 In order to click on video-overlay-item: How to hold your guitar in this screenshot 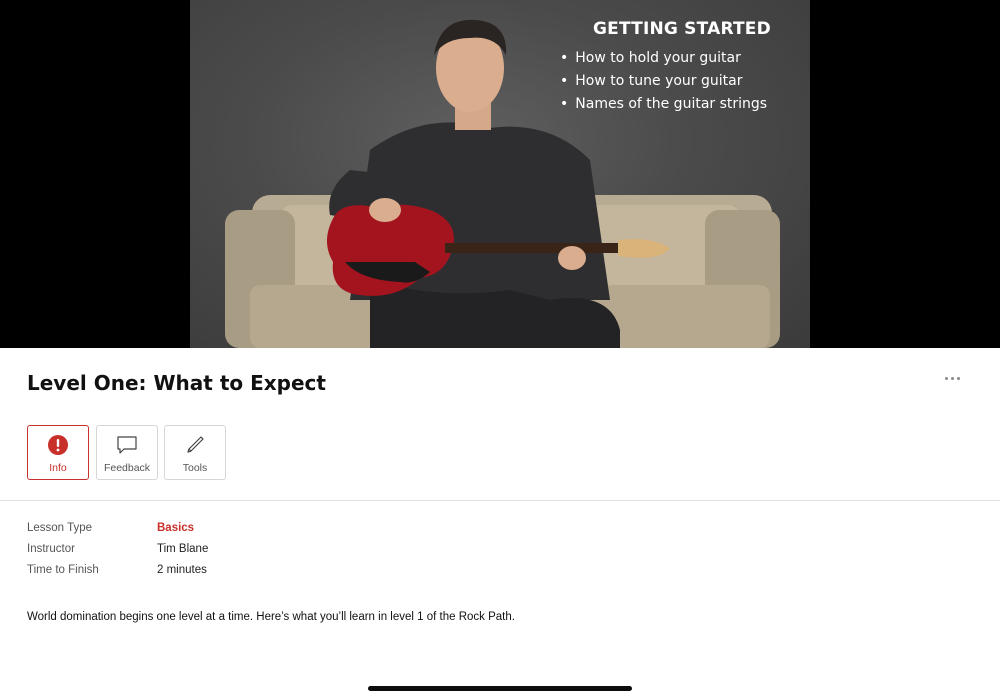, I will do `click(663, 58)`.